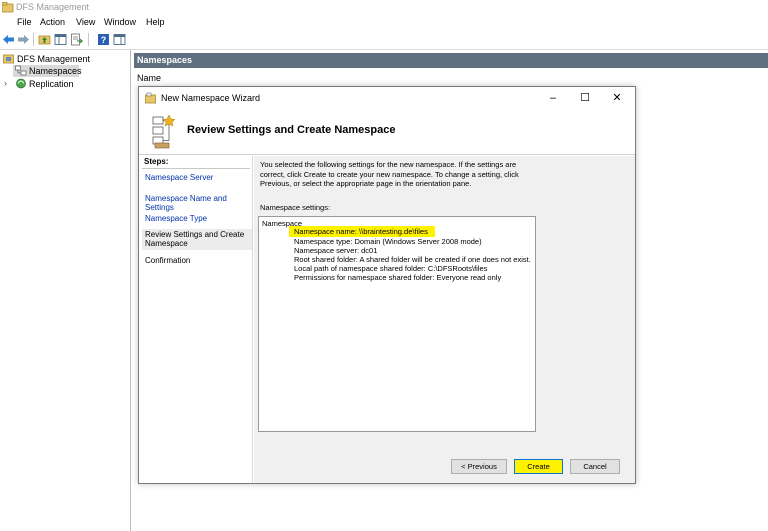  I want to click on dfs-app-icon, so click(8, 7).